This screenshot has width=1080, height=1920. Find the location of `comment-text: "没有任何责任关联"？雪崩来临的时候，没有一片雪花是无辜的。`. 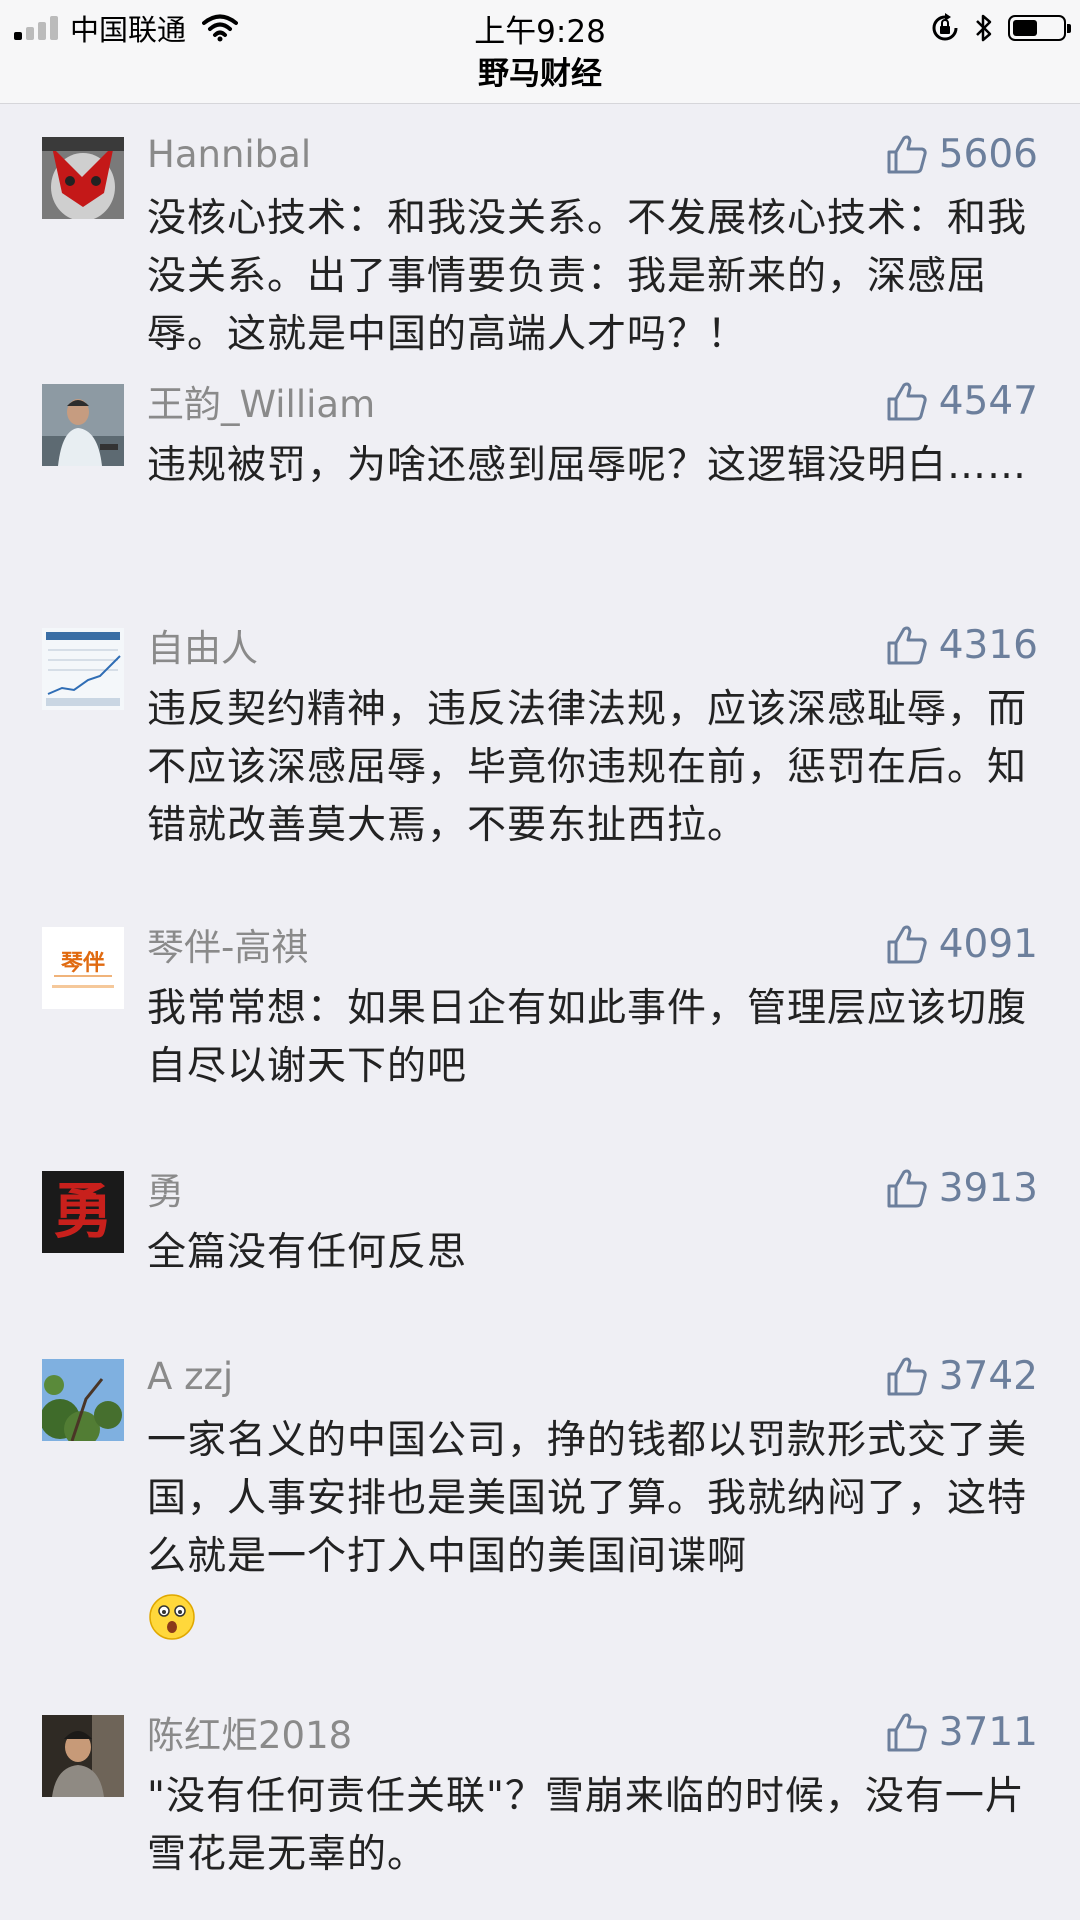

comment-text: "没有任何责任关联"？雪崩来临的时候，没有一片雪花是无辜的。 is located at coordinates (586, 1825).